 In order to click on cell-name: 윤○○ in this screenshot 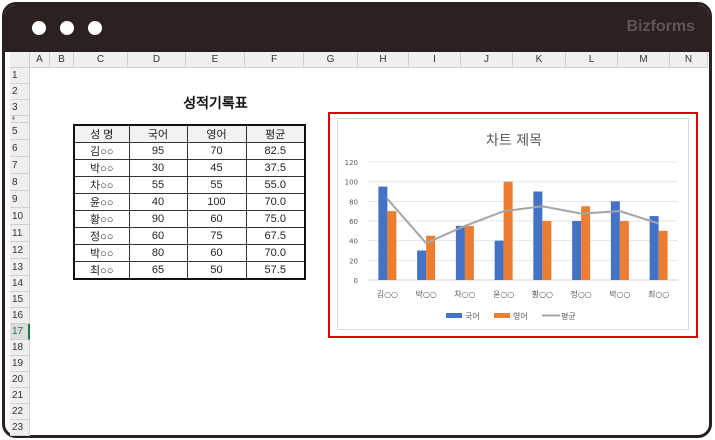, I will do `click(101, 202)`.